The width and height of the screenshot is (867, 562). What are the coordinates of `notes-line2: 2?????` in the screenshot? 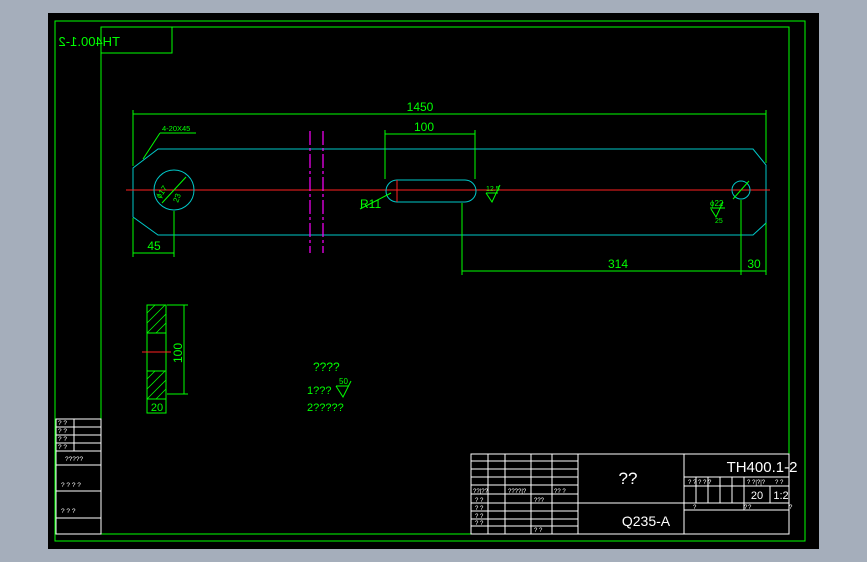 It's located at (325, 408).